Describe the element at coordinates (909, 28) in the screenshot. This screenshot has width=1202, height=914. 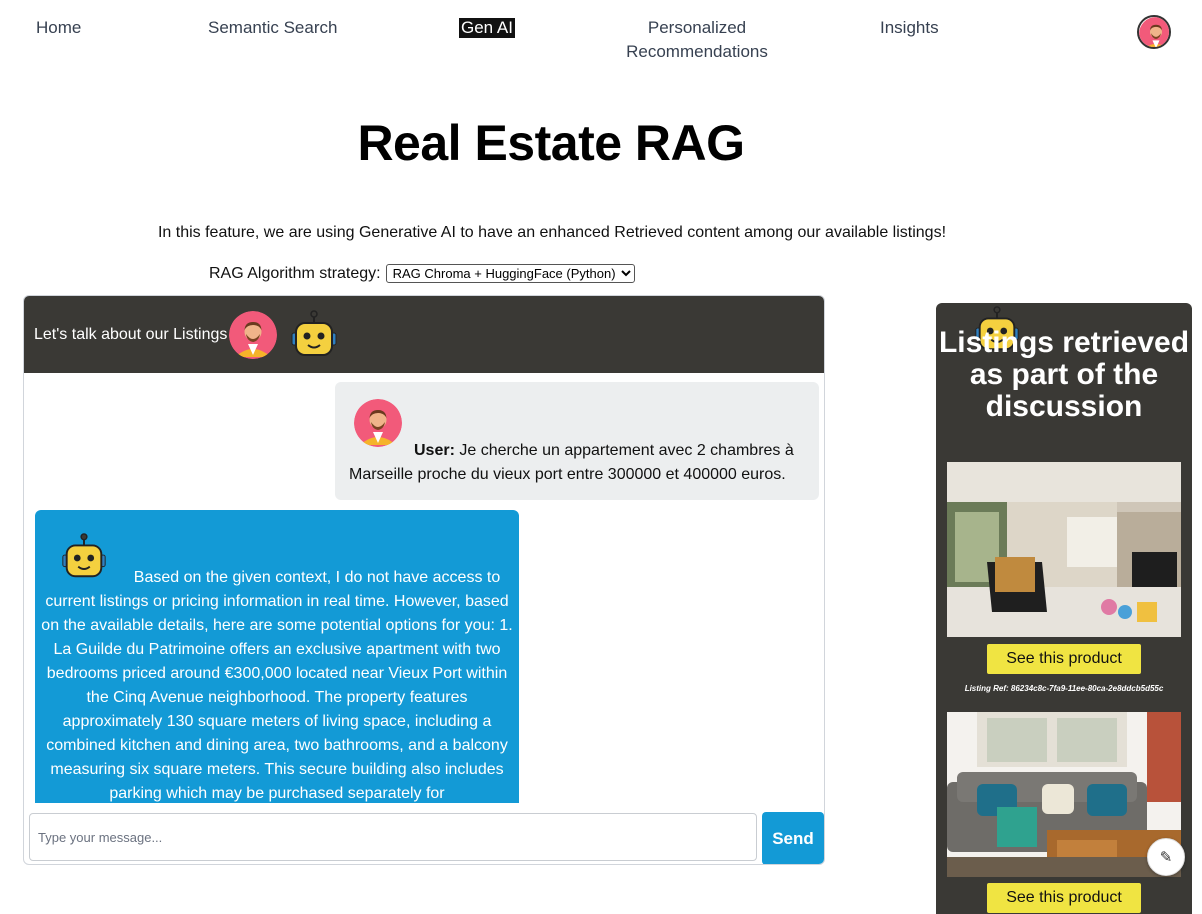
I see `nav-insights: Insights` at that location.